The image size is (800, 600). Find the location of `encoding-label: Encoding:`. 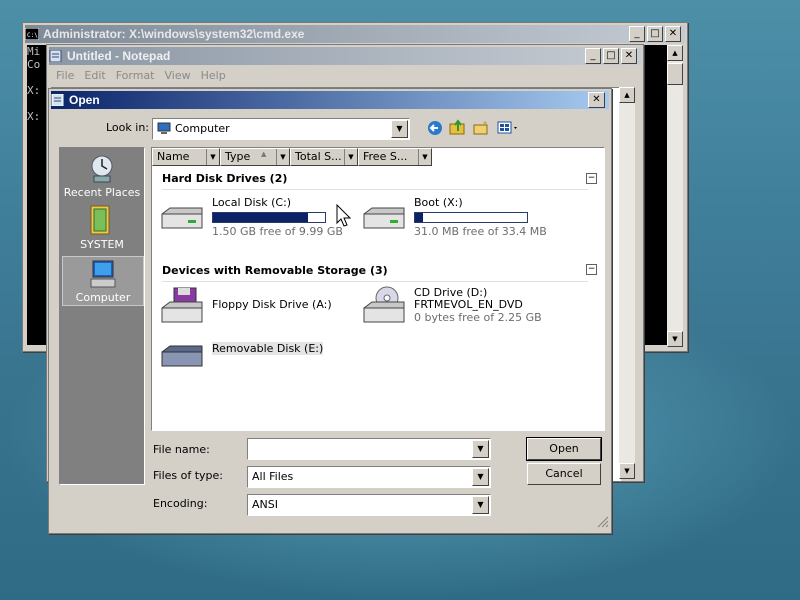

encoding-label: Encoding: is located at coordinates (180, 503).